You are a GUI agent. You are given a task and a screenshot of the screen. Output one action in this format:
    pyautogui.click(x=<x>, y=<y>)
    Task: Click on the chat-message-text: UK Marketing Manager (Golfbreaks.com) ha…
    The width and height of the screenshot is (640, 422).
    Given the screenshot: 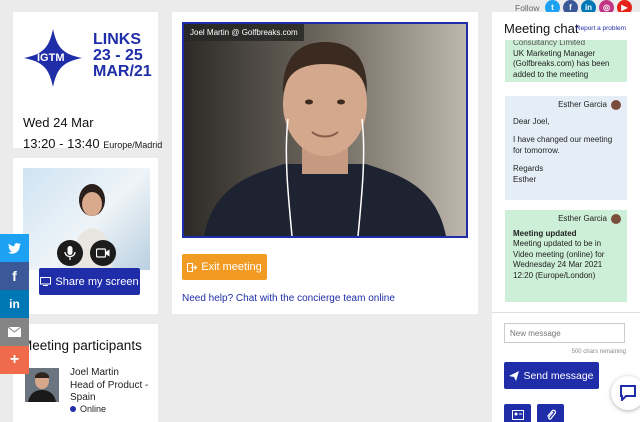 What is the action you would take?
    pyautogui.click(x=561, y=63)
    